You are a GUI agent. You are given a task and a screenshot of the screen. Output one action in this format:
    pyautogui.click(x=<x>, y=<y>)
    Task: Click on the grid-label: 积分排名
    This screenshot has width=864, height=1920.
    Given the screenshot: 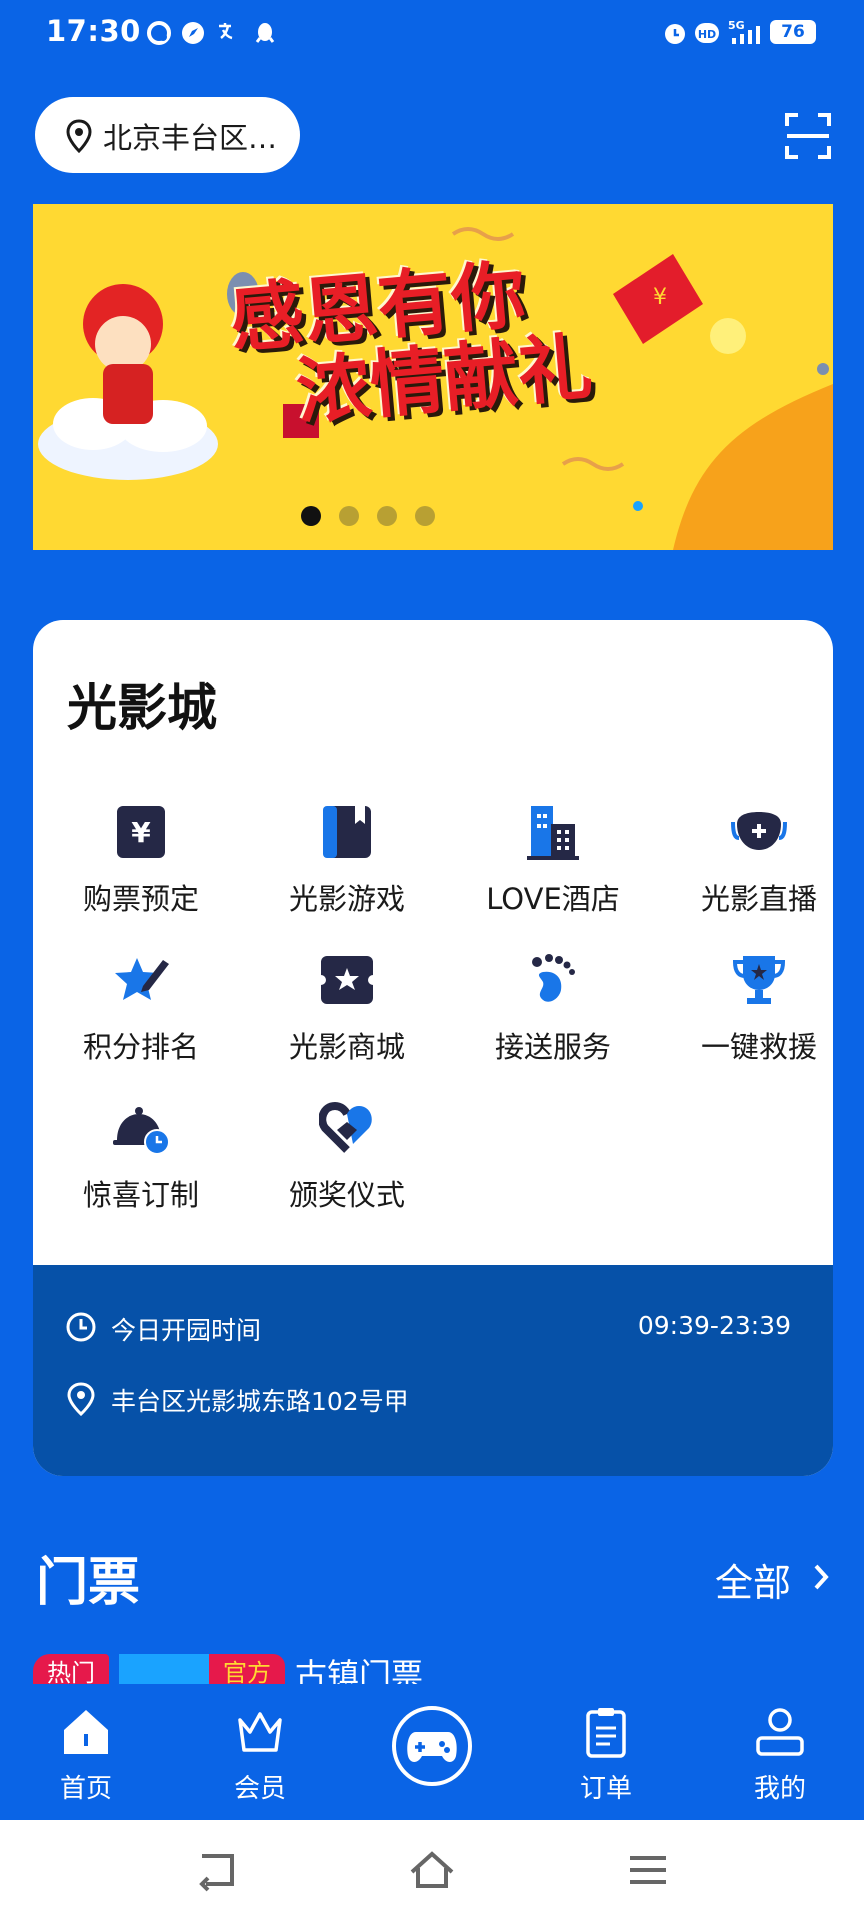 What is the action you would take?
    pyautogui.click(x=140, y=1047)
    